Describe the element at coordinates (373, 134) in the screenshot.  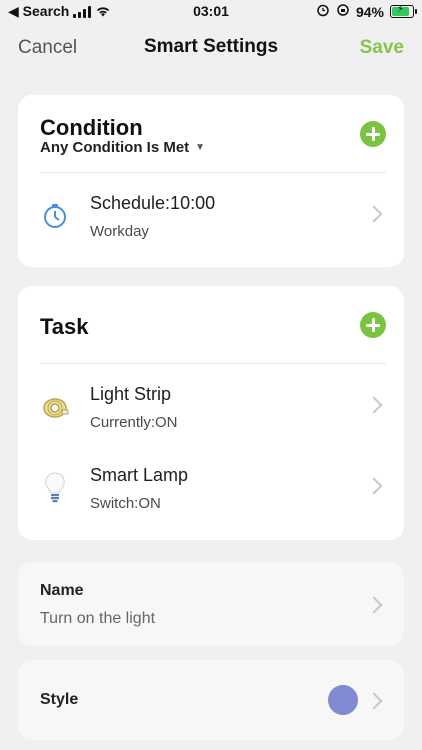
I see `add-condition-button` at that location.